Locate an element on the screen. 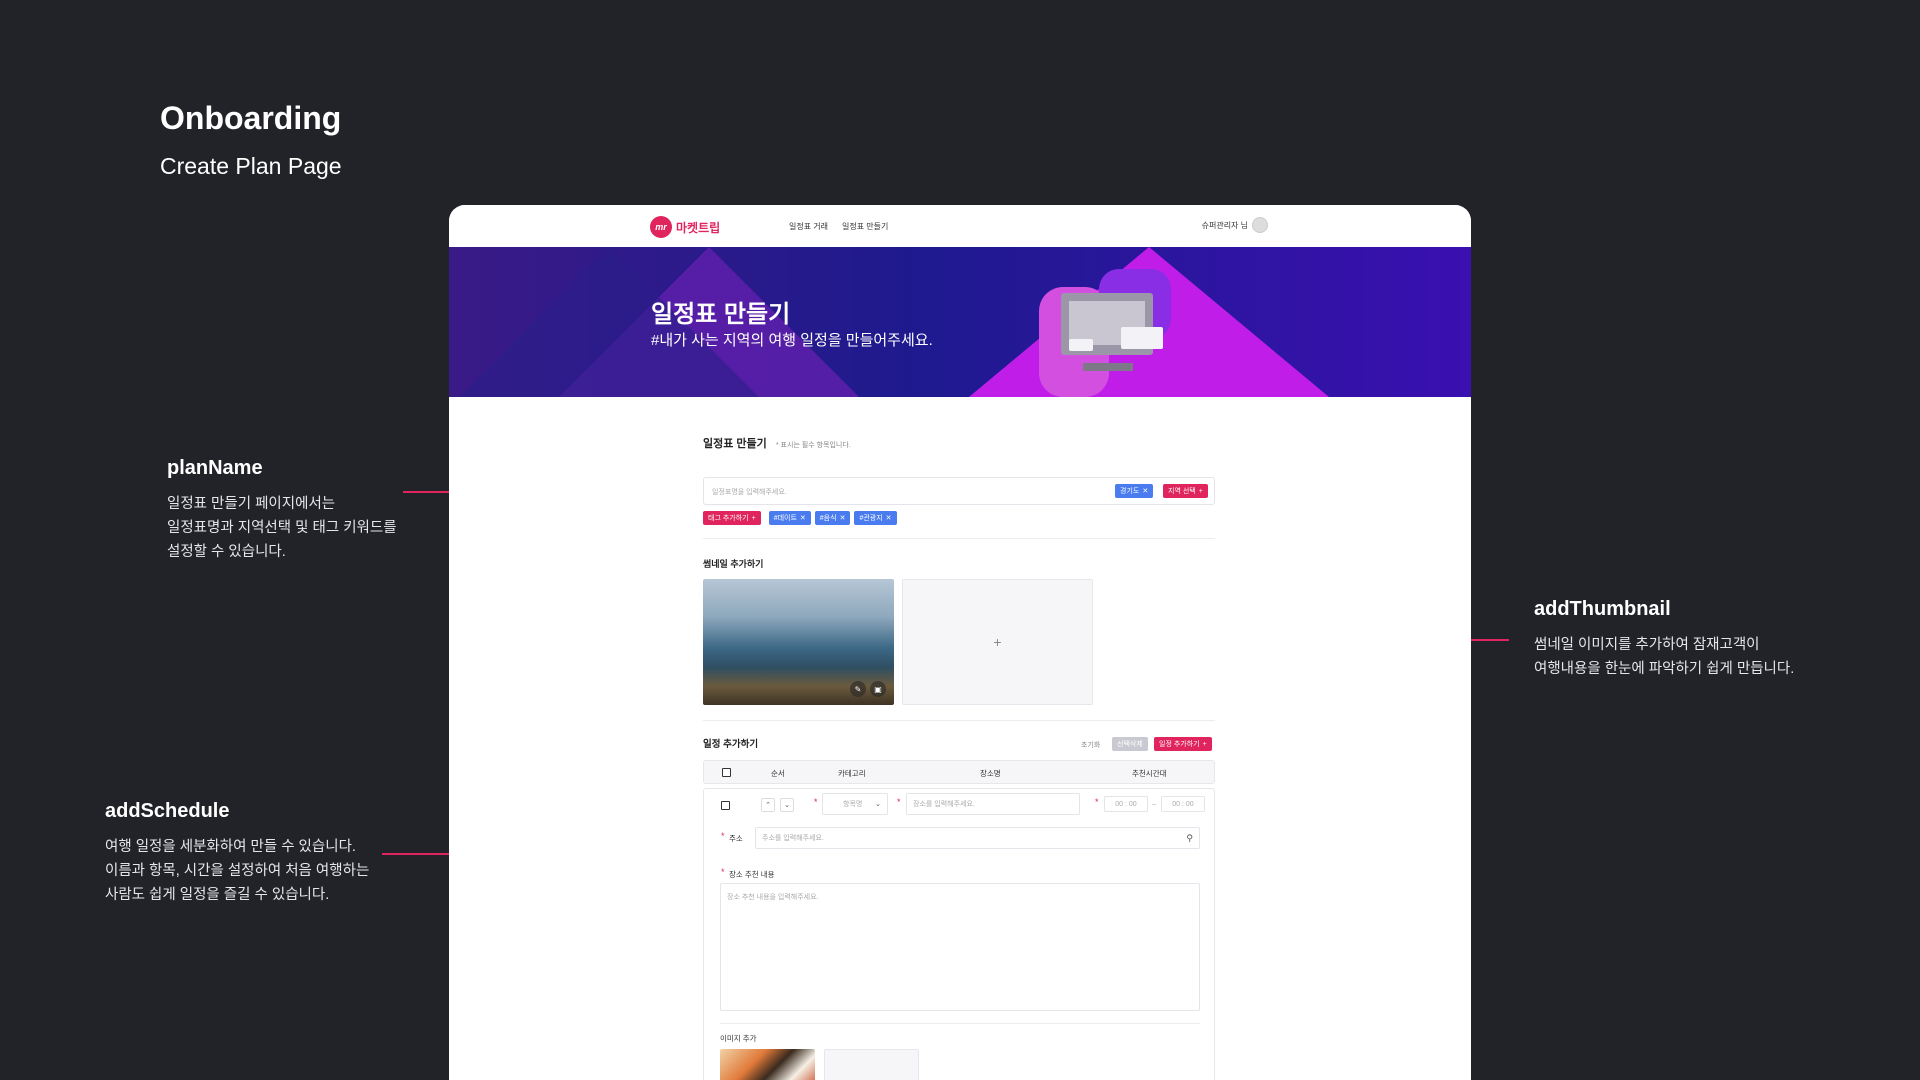  nav-link-plan-trade: 일정표 거래 is located at coordinates (808, 226).